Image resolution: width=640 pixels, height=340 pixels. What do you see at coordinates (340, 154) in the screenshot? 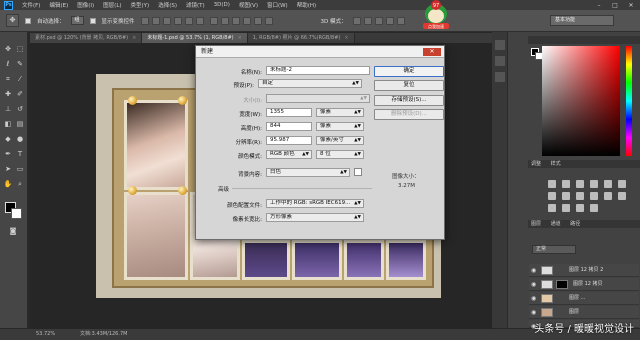
I see `bit-depth-dropdown: 8 位 ▲▼` at bounding box center [340, 154].